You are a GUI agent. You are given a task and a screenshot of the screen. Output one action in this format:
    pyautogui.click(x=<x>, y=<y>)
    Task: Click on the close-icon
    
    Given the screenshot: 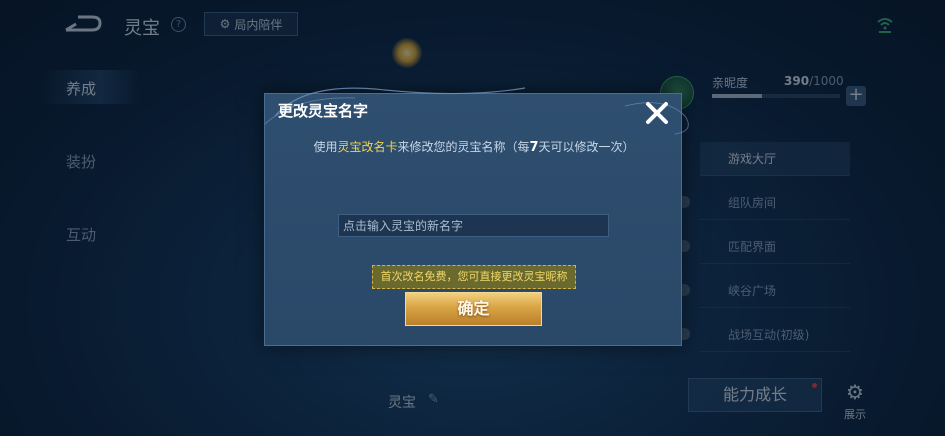 What is the action you would take?
    pyautogui.click(x=657, y=113)
    